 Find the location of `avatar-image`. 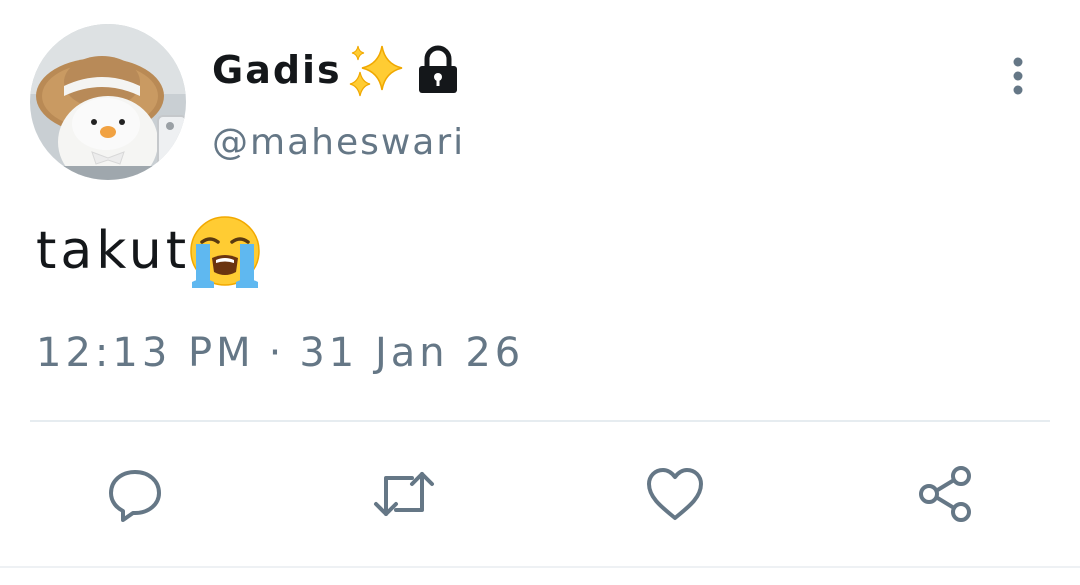

avatar-image is located at coordinates (108, 102).